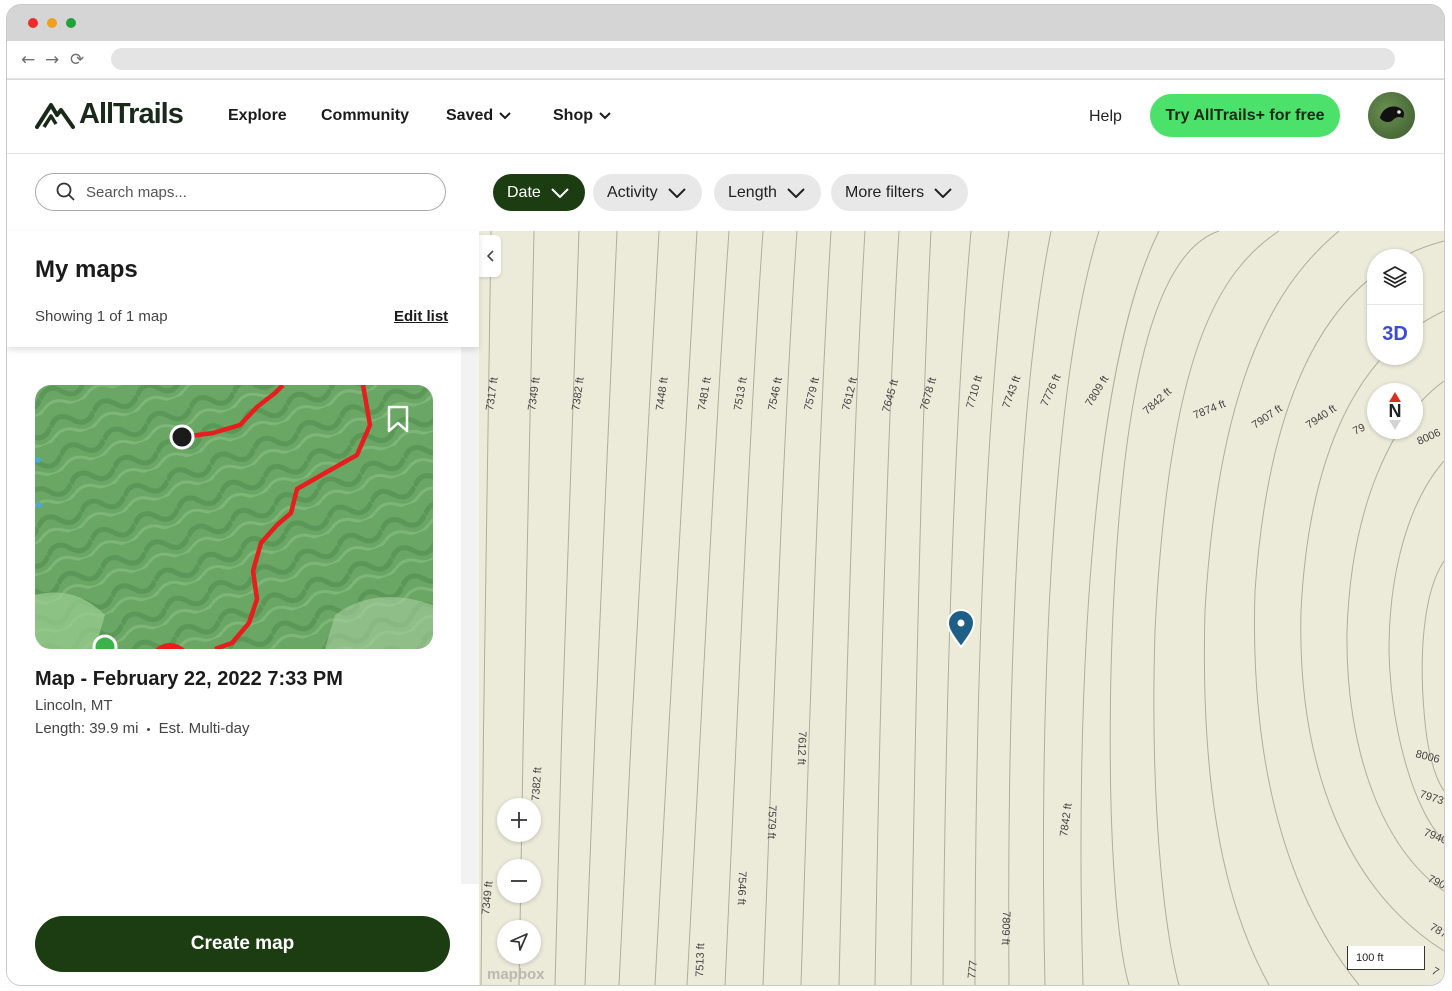 The height and width of the screenshot is (991, 1452). What do you see at coordinates (52, 23) in the screenshot?
I see `minimize-dot` at bounding box center [52, 23].